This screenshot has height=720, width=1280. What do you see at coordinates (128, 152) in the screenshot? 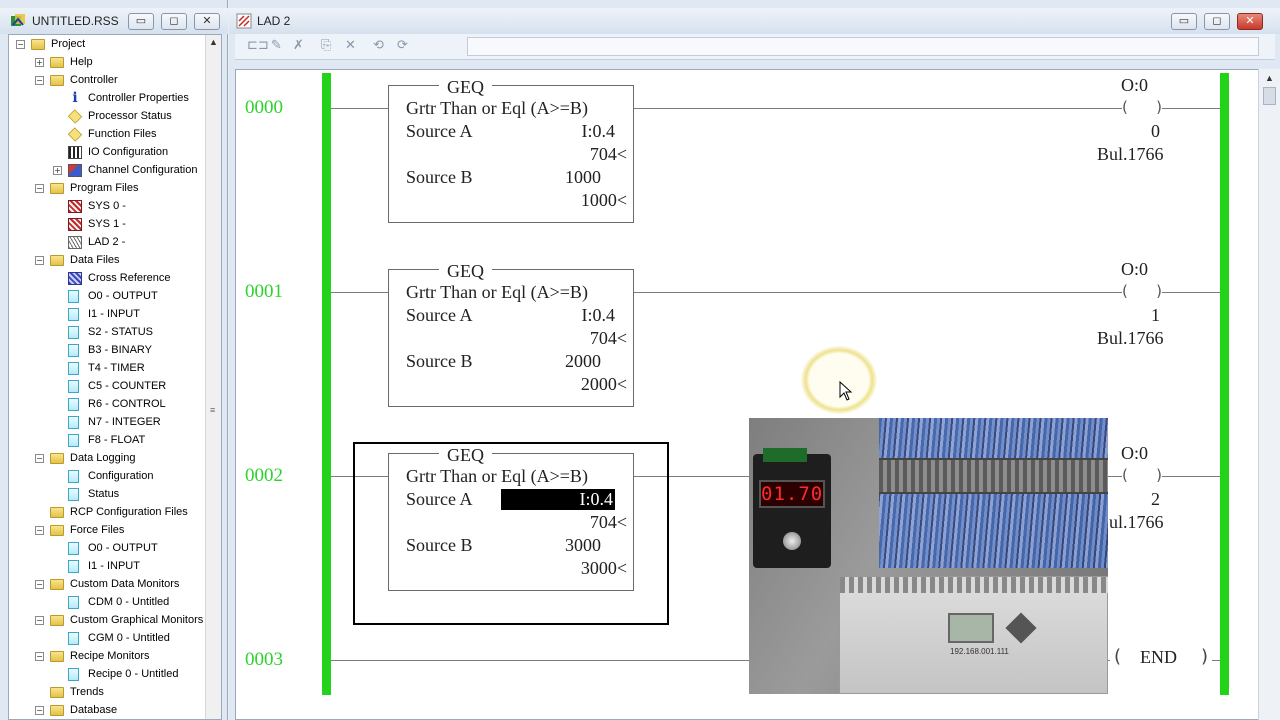
I see `tree-item-label: IO Configuration` at bounding box center [128, 152].